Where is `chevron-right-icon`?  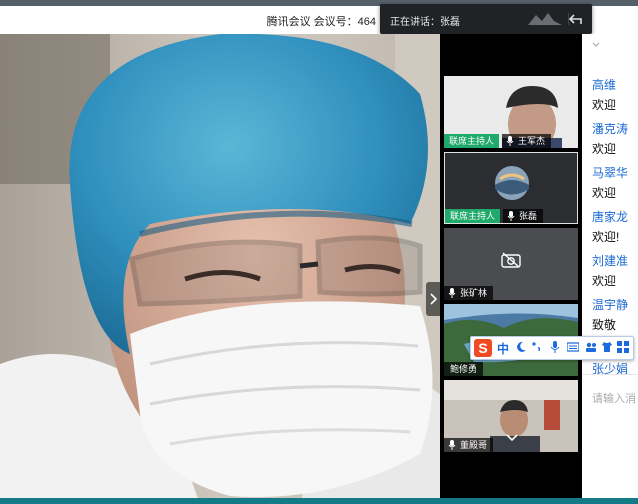
chevron-right-icon is located at coordinates (434, 299).